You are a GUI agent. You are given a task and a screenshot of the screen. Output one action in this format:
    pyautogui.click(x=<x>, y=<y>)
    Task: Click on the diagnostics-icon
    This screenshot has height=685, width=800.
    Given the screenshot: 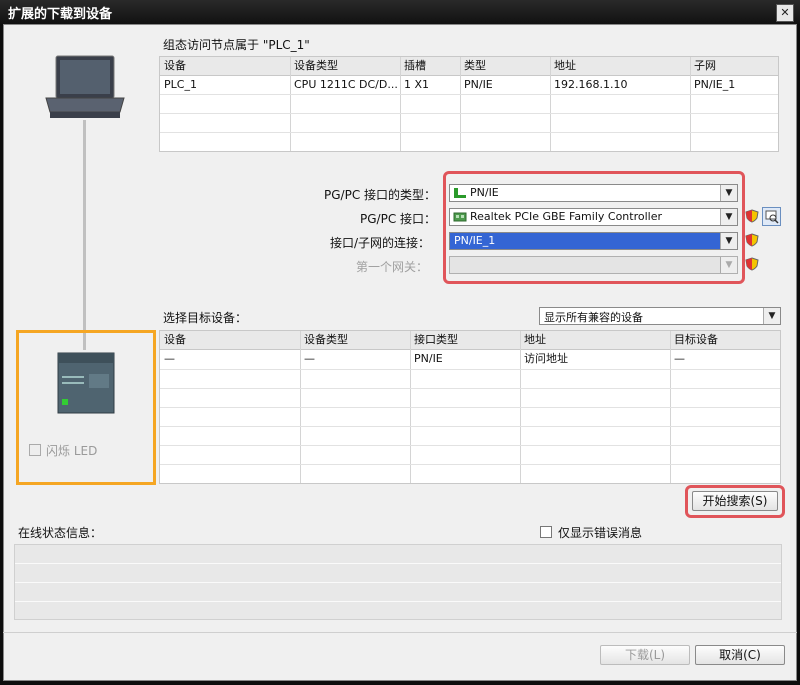 What is the action you would take?
    pyautogui.click(x=772, y=217)
    